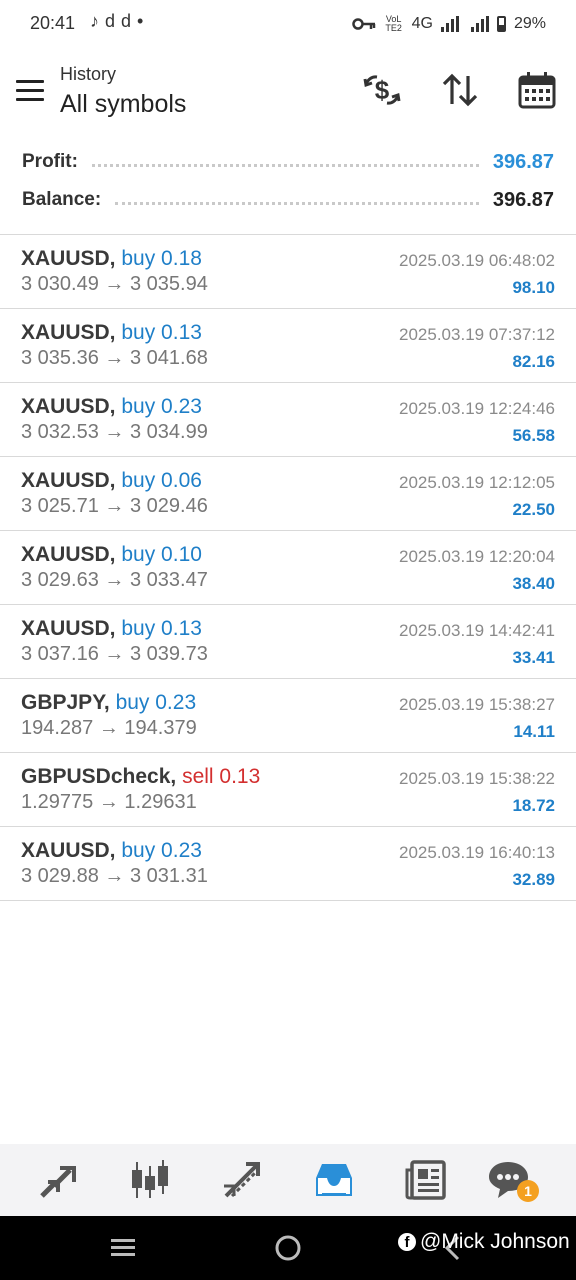 This screenshot has height=1280, width=576. I want to click on trade-symbol: GBPJPY, buy 0.23, so click(109, 702).